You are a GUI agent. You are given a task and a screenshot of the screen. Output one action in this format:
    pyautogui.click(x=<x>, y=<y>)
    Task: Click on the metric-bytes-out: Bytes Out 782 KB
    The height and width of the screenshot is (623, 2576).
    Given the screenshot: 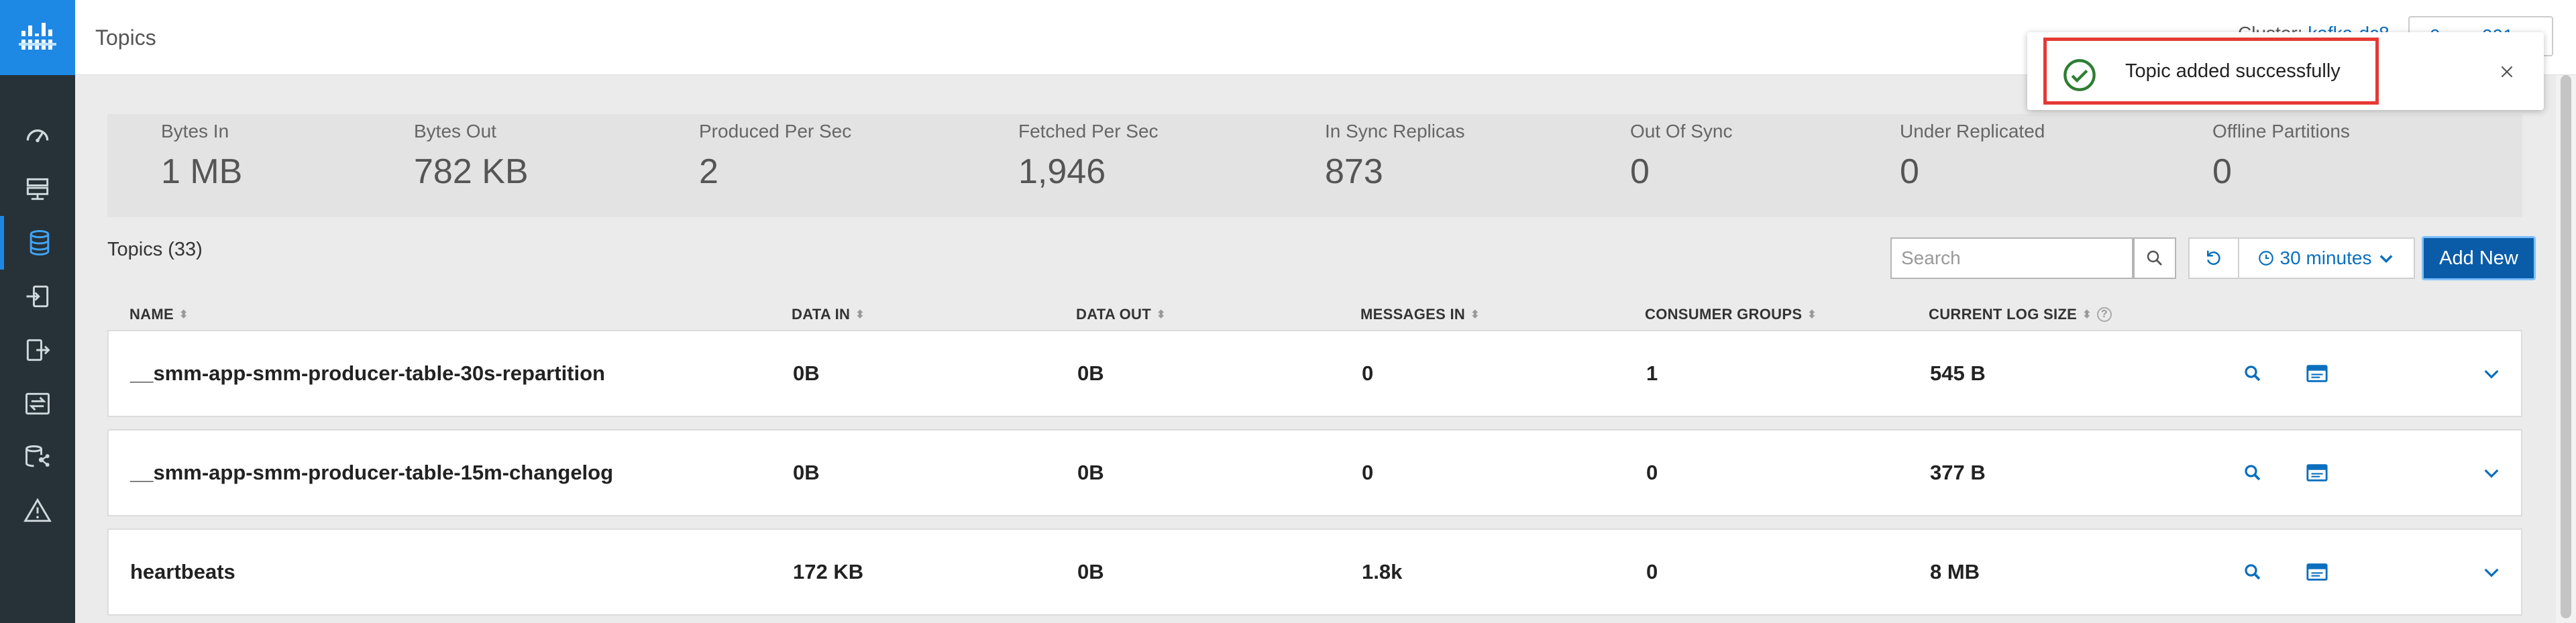 What is the action you would take?
    pyautogui.click(x=471, y=156)
    